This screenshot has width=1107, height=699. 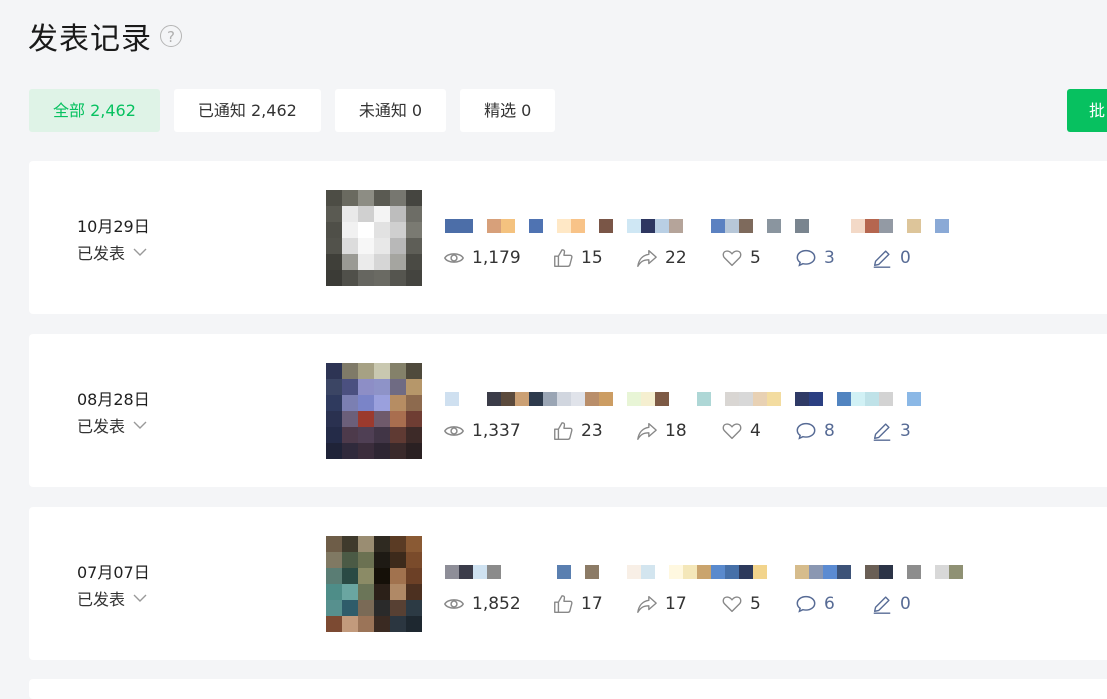 I want to click on stat-comments-value: 8, so click(x=829, y=431).